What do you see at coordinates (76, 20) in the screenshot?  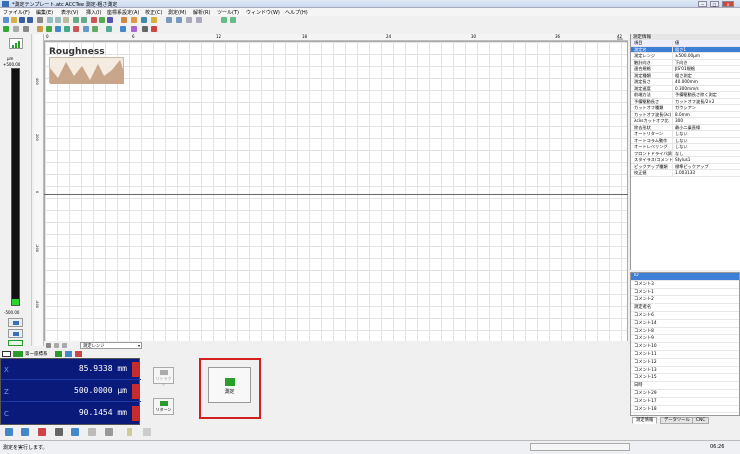 I see `undo-icon` at bounding box center [76, 20].